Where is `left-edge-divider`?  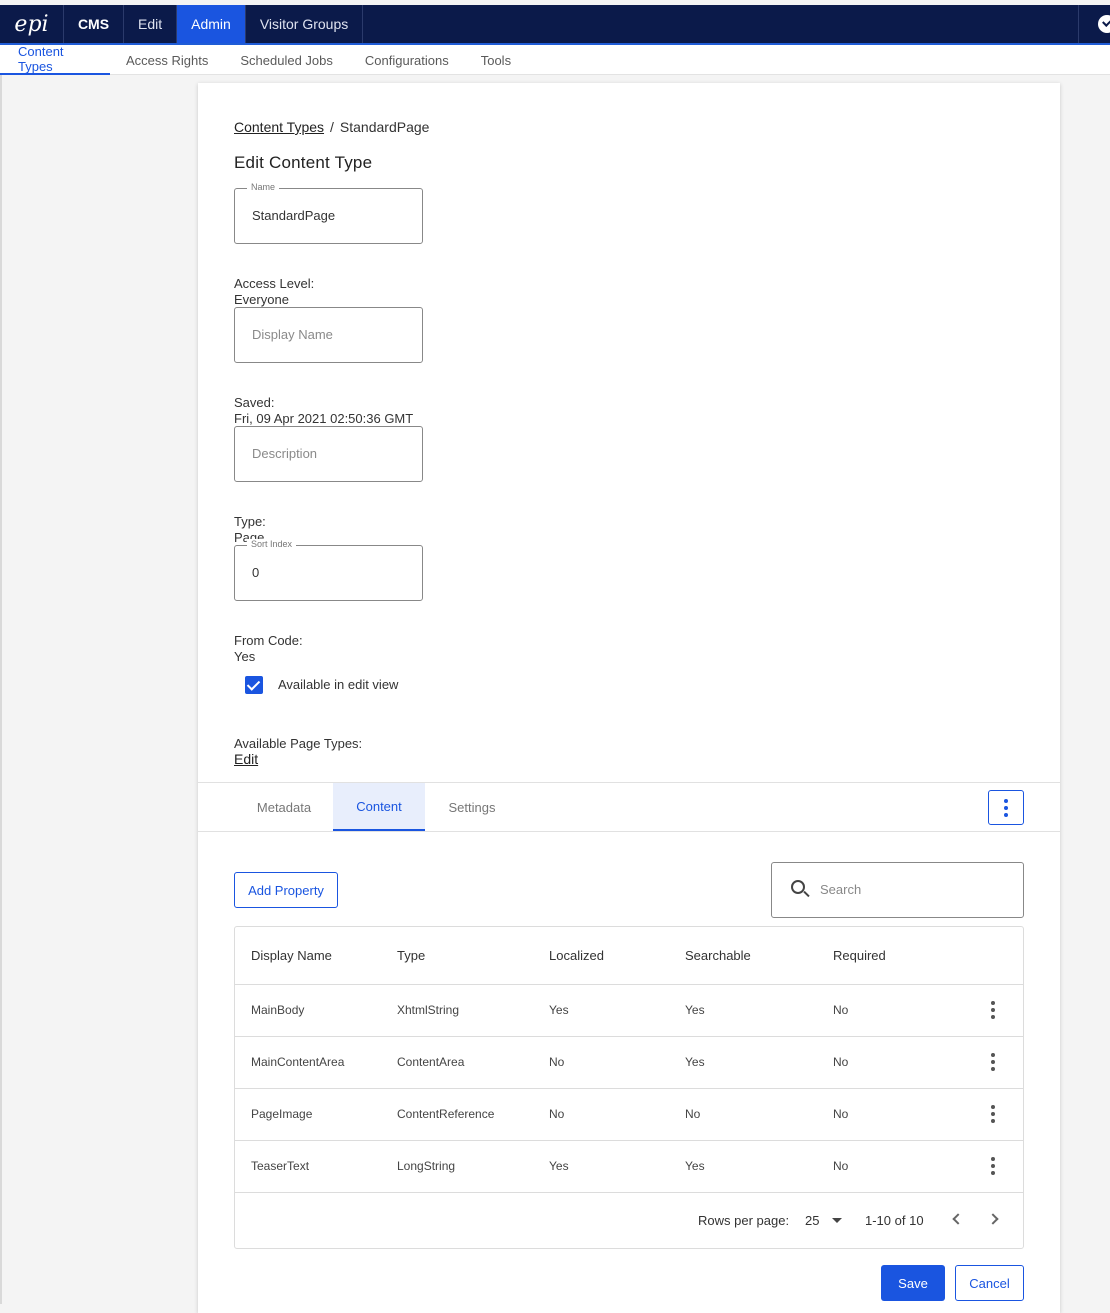 left-edge-divider is located at coordinates (1, 689).